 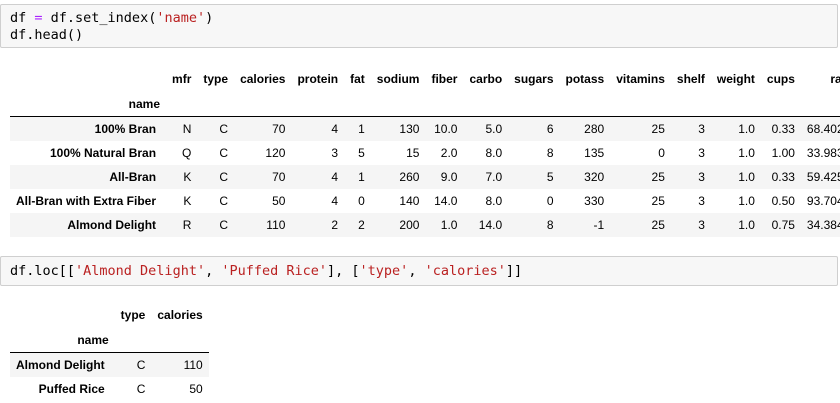 What do you see at coordinates (43, 271) in the screenshot?
I see `code-token: df.loc[[` at bounding box center [43, 271].